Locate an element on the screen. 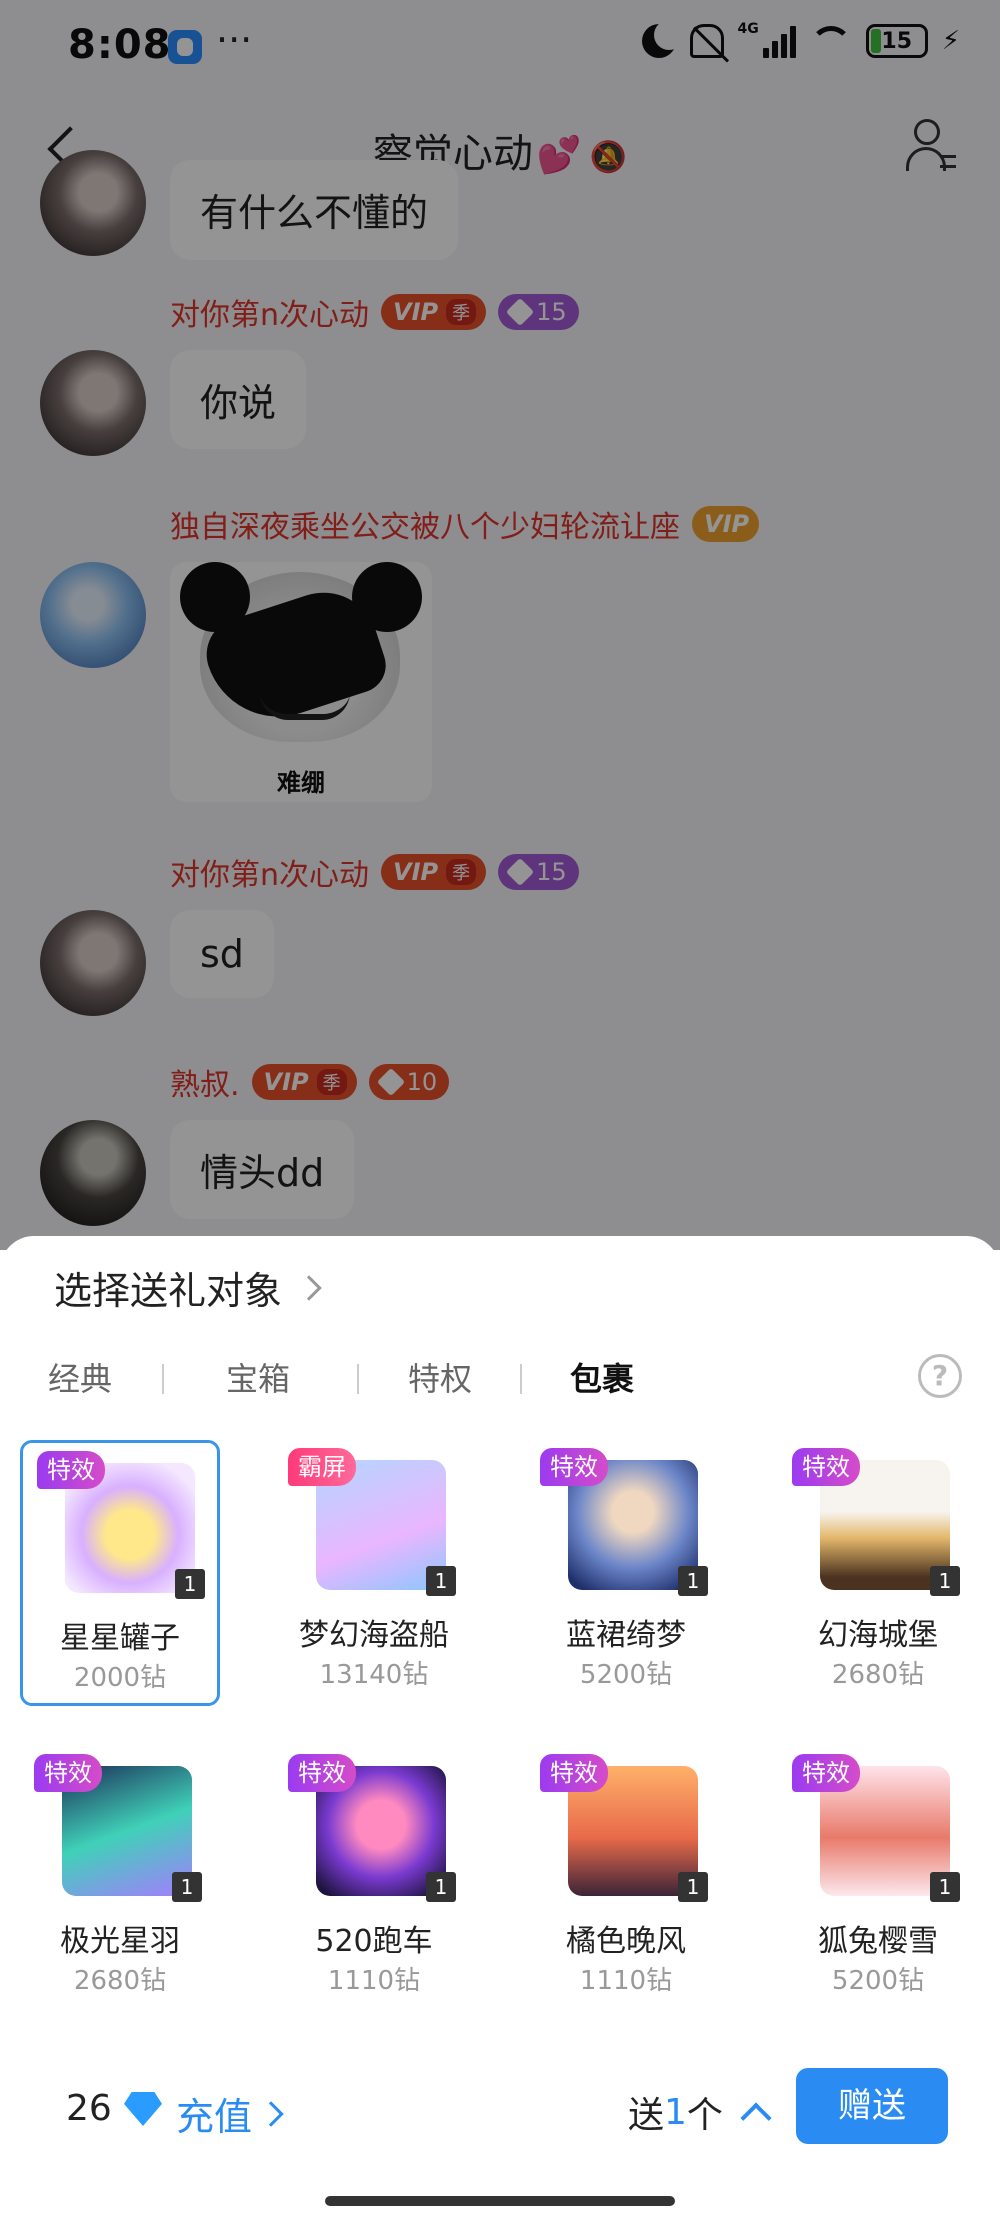 The width and height of the screenshot is (1000, 2223). diamond-balance: 26 is located at coordinates (89, 2108).